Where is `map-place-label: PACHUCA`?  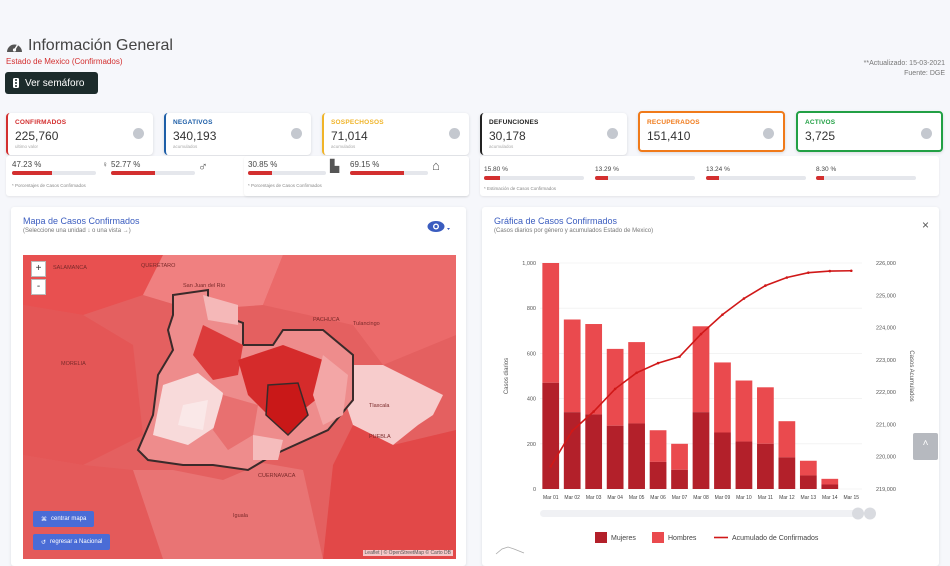 map-place-label: PACHUCA is located at coordinates (326, 320).